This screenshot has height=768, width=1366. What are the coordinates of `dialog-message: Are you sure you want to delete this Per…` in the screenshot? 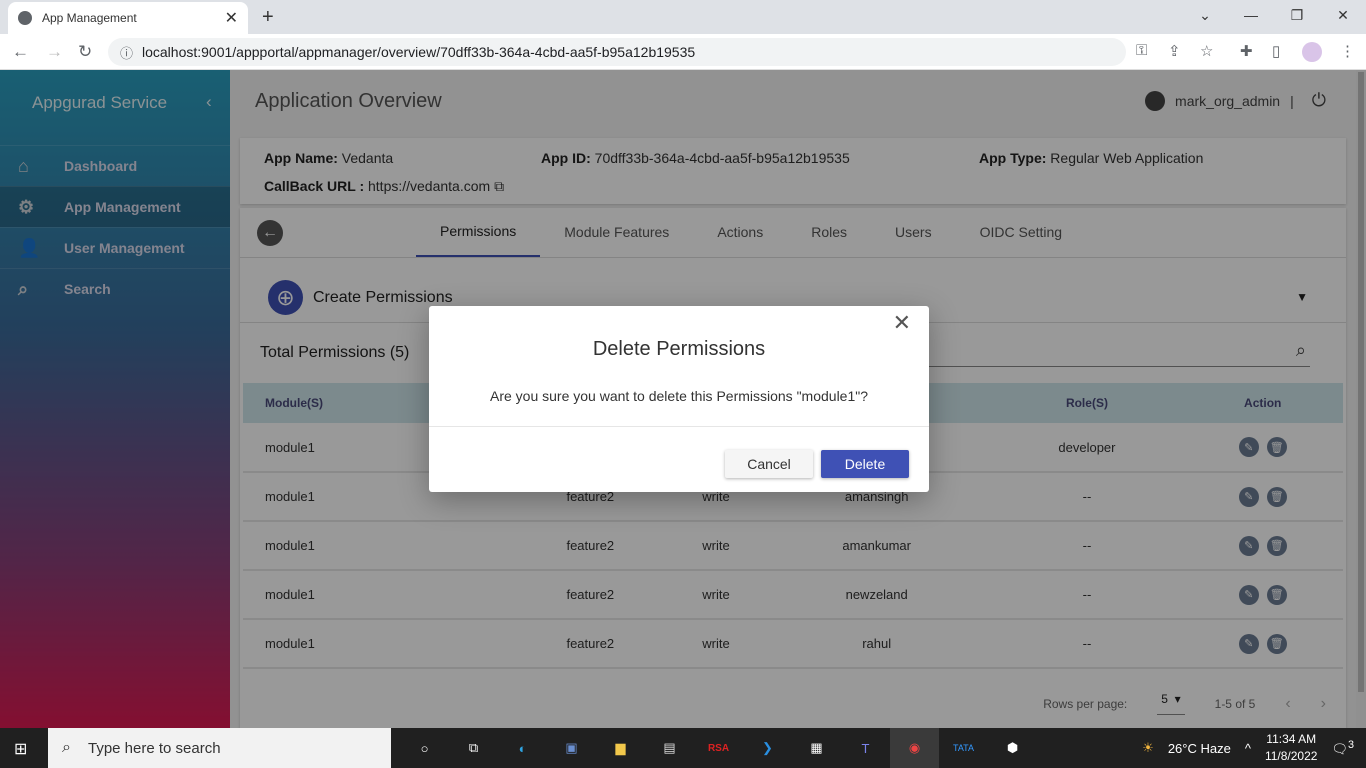 It's located at (679, 396).